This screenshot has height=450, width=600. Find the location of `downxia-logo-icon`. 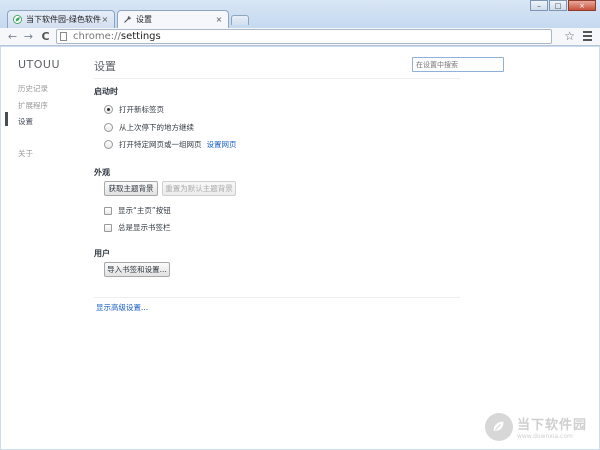

downxia-logo-icon is located at coordinates (498, 427).